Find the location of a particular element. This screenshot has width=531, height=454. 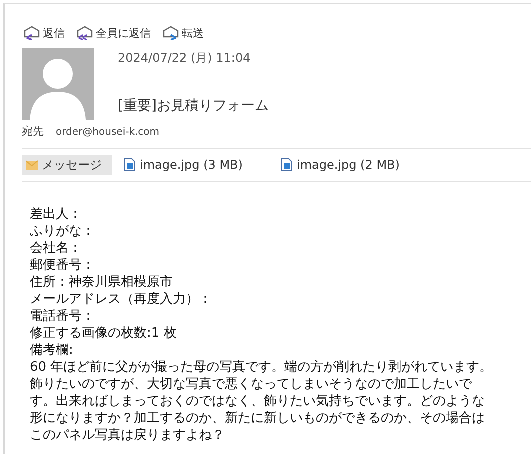

reply-all-icon is located at coordinates (85, 33).